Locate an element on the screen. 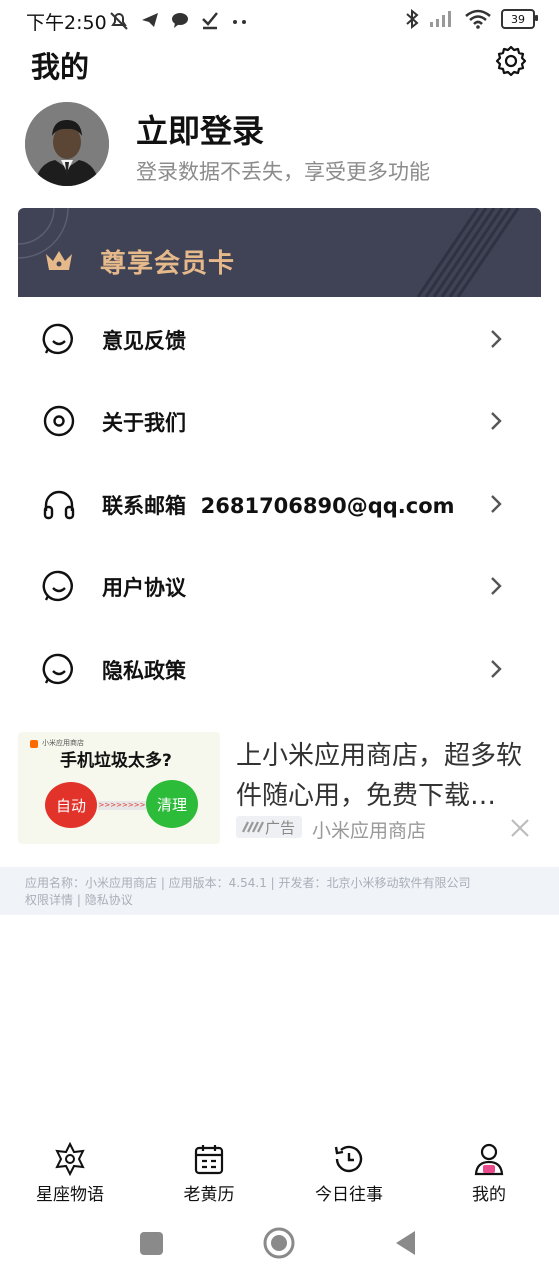 The width and height of the screenshot is (559, 1280). calendar-icon is located at coordinates (209, 1160).